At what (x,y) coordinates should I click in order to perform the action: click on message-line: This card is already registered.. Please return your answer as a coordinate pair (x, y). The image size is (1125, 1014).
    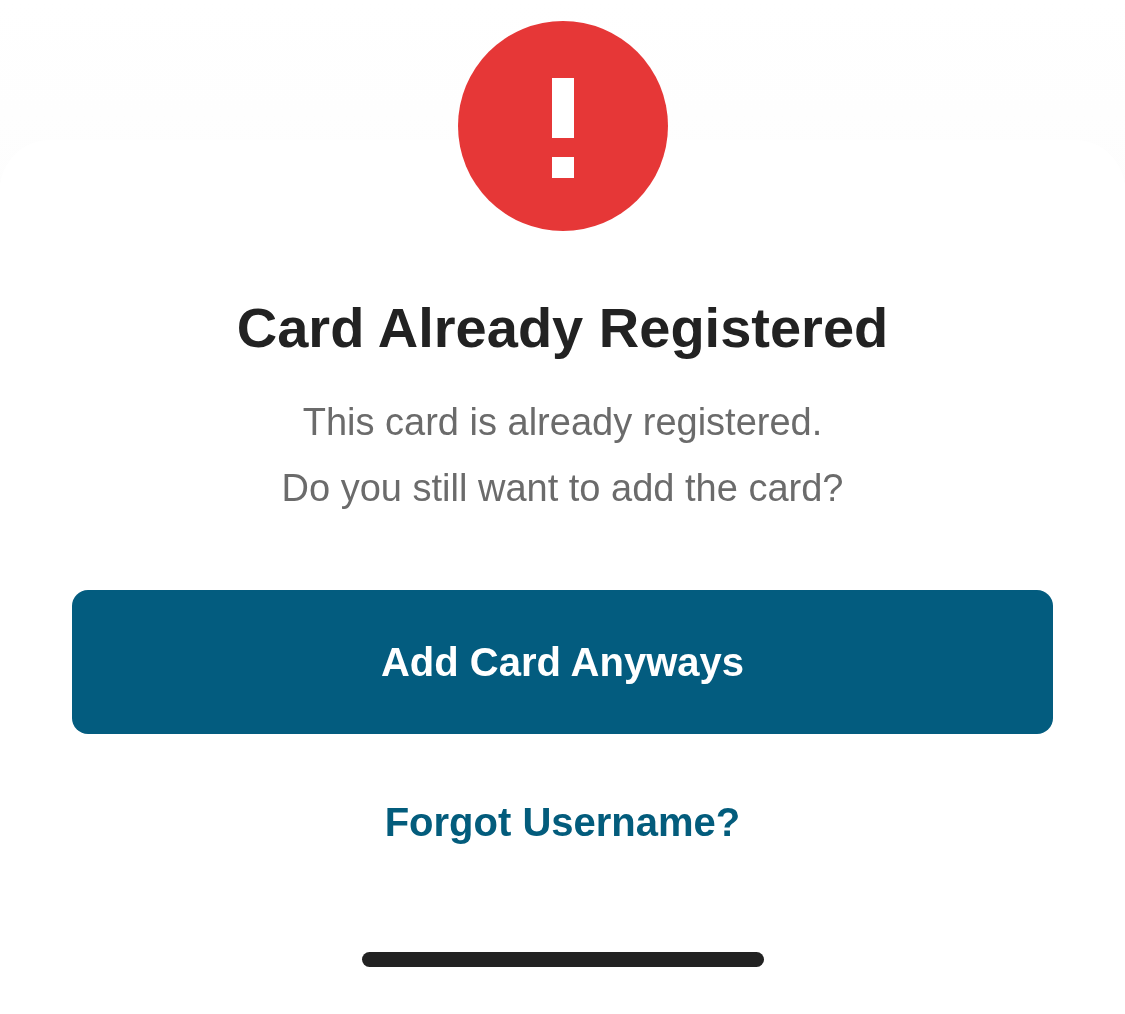
    Looking at the image, I should click on (562, 422).